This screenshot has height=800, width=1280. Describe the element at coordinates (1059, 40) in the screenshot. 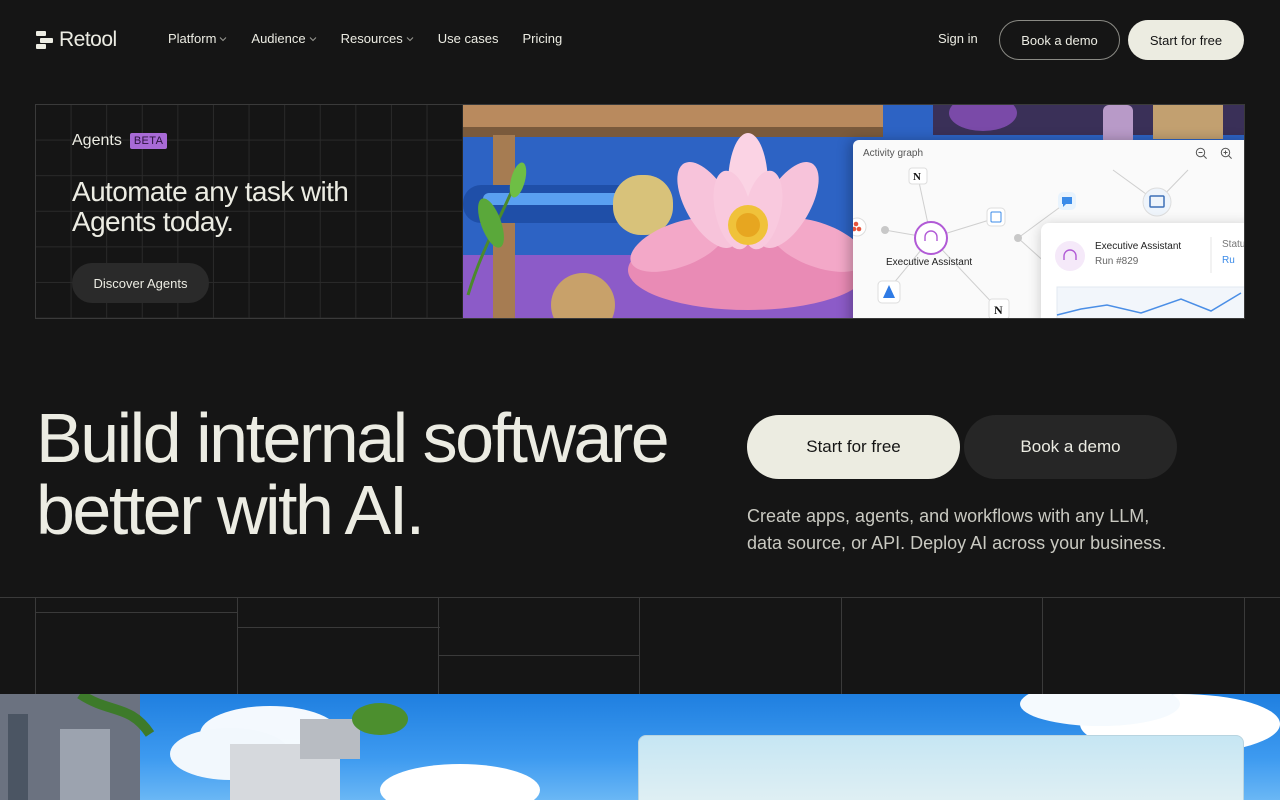

I see `book-demo-button: Book a demo` at that location.